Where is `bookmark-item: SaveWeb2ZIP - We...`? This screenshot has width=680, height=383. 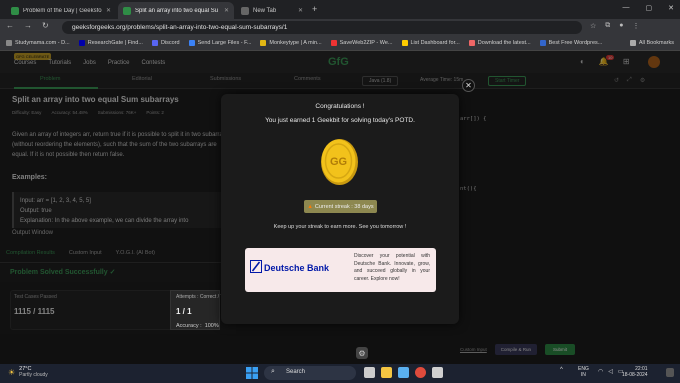 bookmark-item: SaveWeb2ZIP - We... is located at coordinates (361, 43).